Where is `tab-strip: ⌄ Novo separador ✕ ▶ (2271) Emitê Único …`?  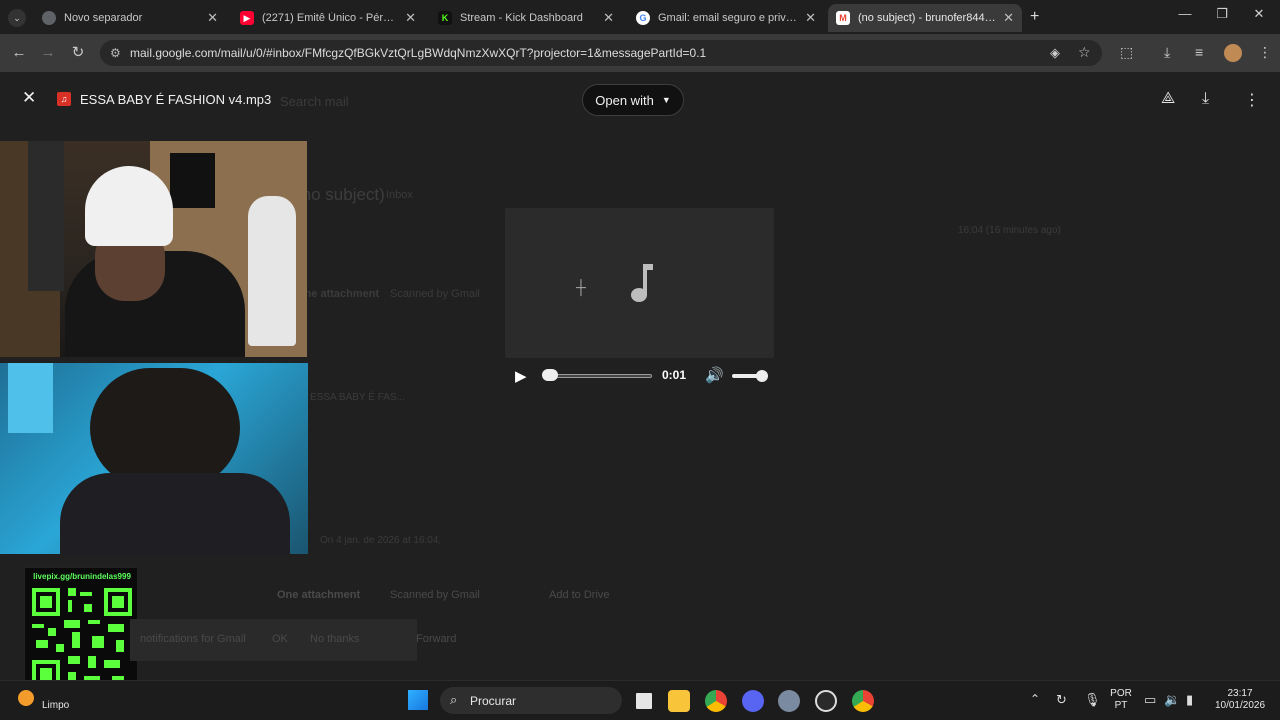
tab-strip: ⌄ Novo separador ✕ ▶ (2271) Emitê Único … is located at coordinates (640, 17).